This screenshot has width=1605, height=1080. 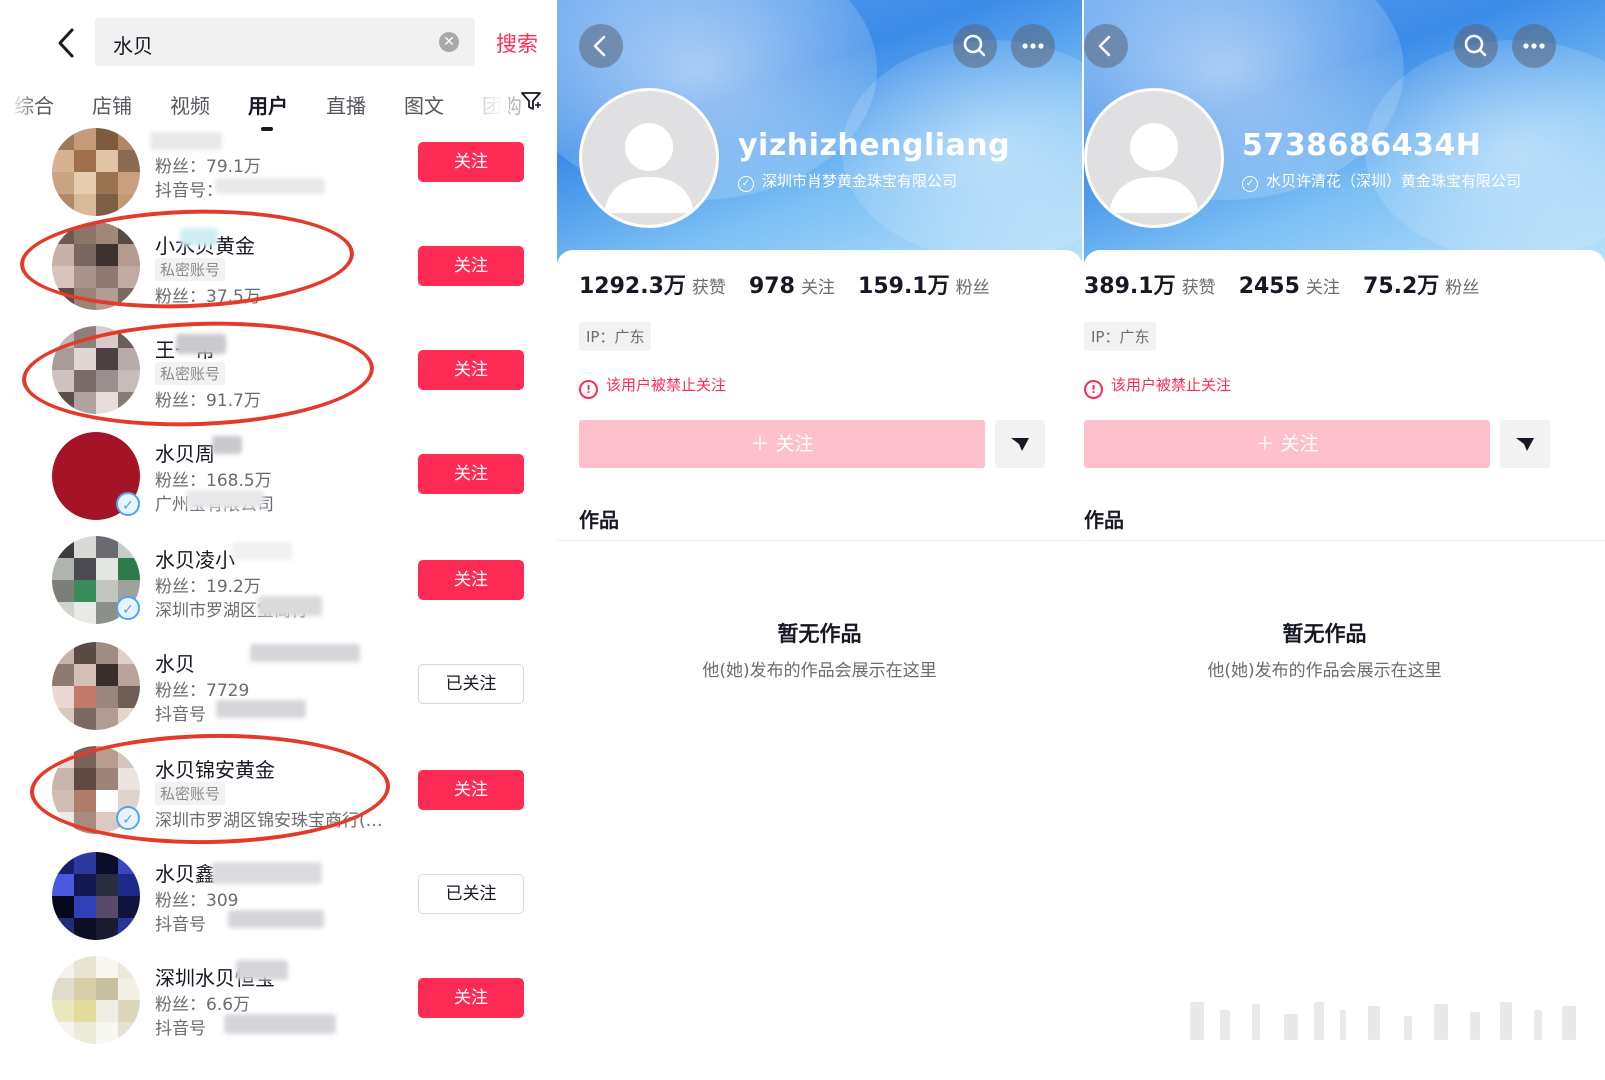 I want to click on filter-icon, so click(x=531, y=101).